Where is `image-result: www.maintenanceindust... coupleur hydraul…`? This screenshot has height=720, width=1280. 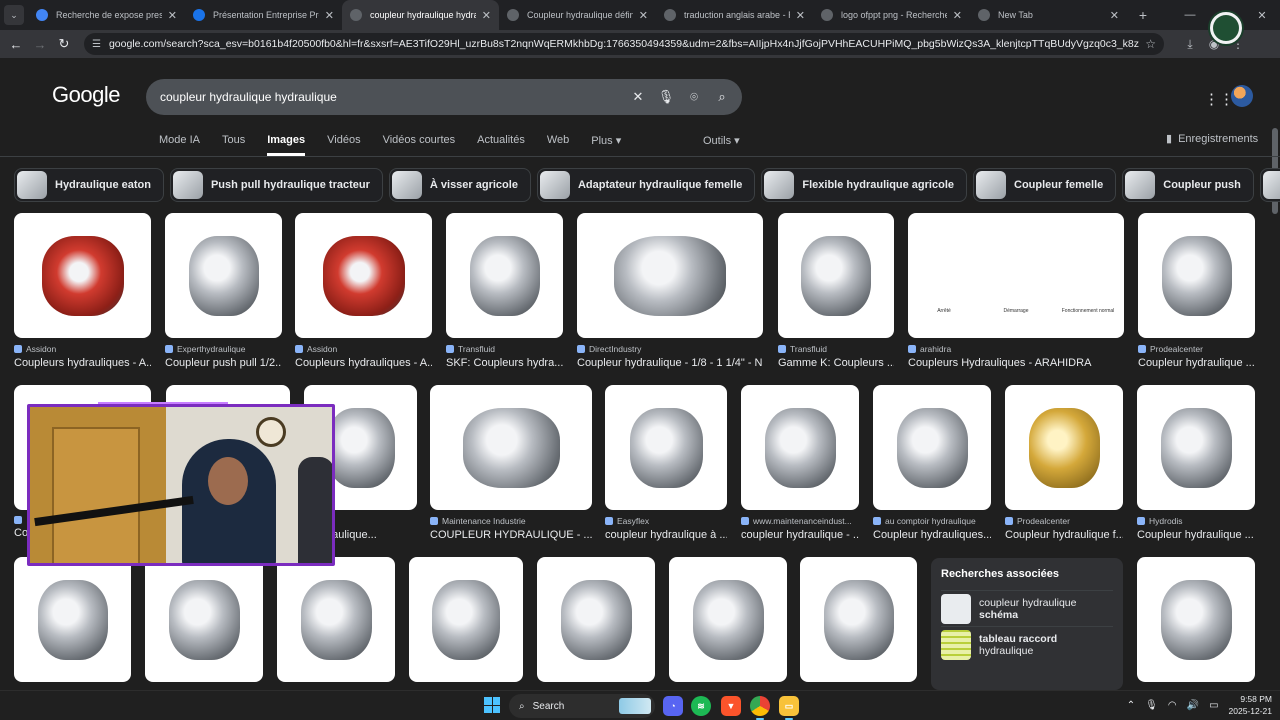 image-result: www.maintenanceindust... coupleur hydraul… is located at coordinates (800, 463).